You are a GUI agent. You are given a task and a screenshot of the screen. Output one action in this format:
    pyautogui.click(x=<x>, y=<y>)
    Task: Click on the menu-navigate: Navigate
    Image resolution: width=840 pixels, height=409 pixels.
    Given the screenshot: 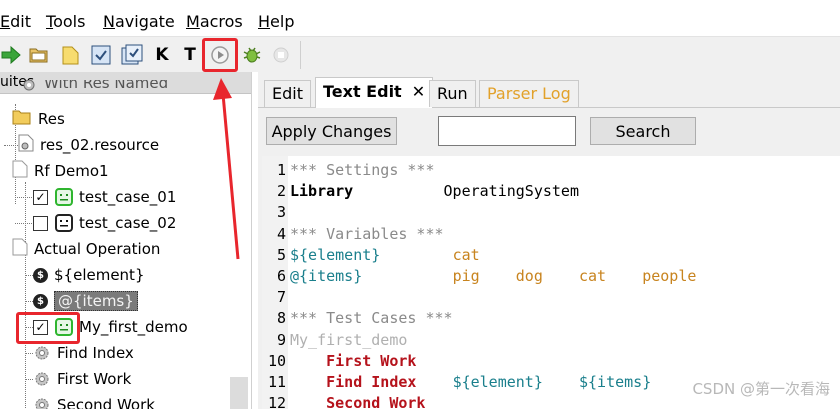 What is the action you would take?
    pyautogui.click(x=139, y=22)
    